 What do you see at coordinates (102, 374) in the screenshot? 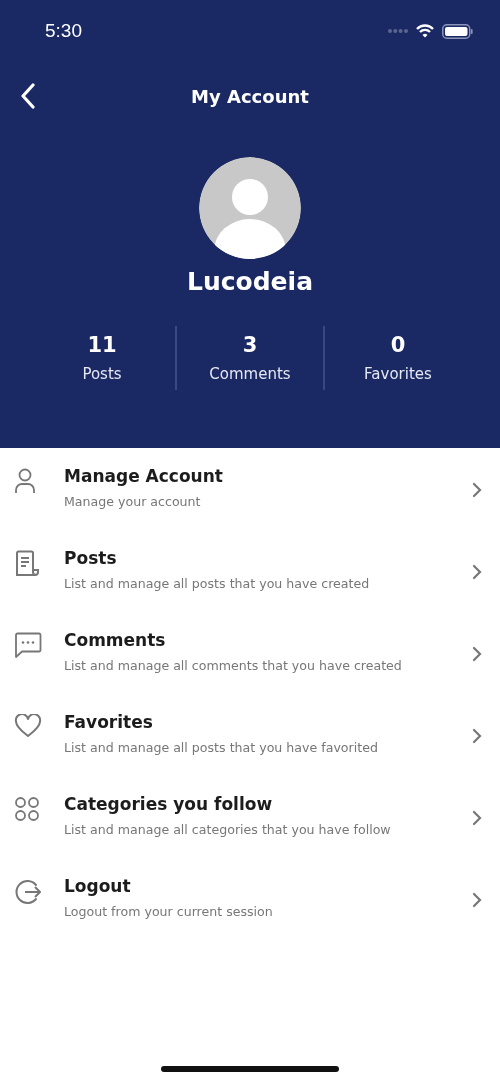
I see `stat-label: Posts` at bounding box center [102, 374].